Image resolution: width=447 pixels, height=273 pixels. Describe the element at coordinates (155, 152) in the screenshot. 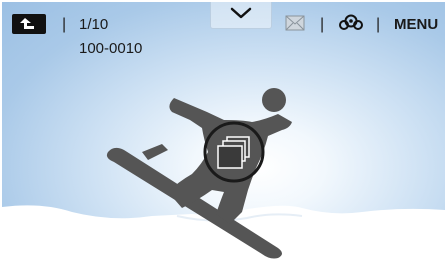

I see `rider-arm` at that location.